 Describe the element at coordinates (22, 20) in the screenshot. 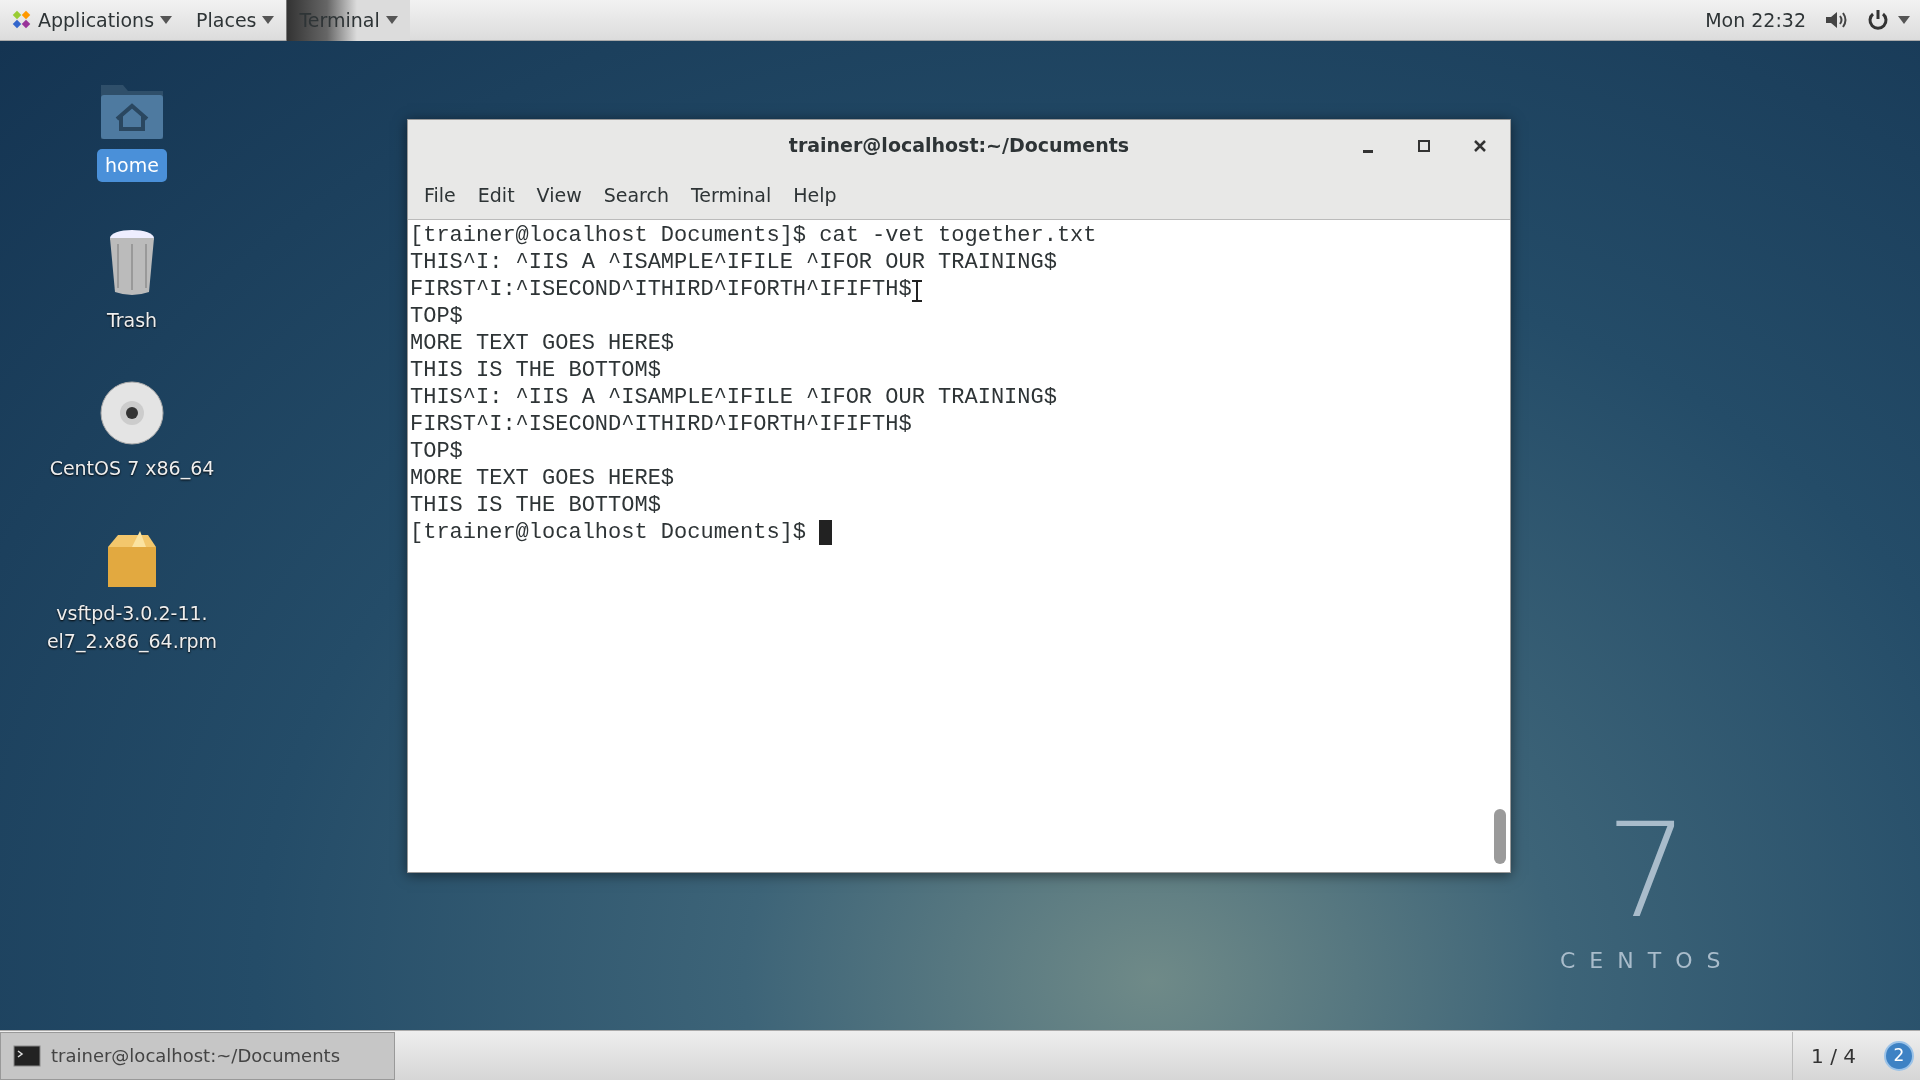

I see `logo-icon` at that location.